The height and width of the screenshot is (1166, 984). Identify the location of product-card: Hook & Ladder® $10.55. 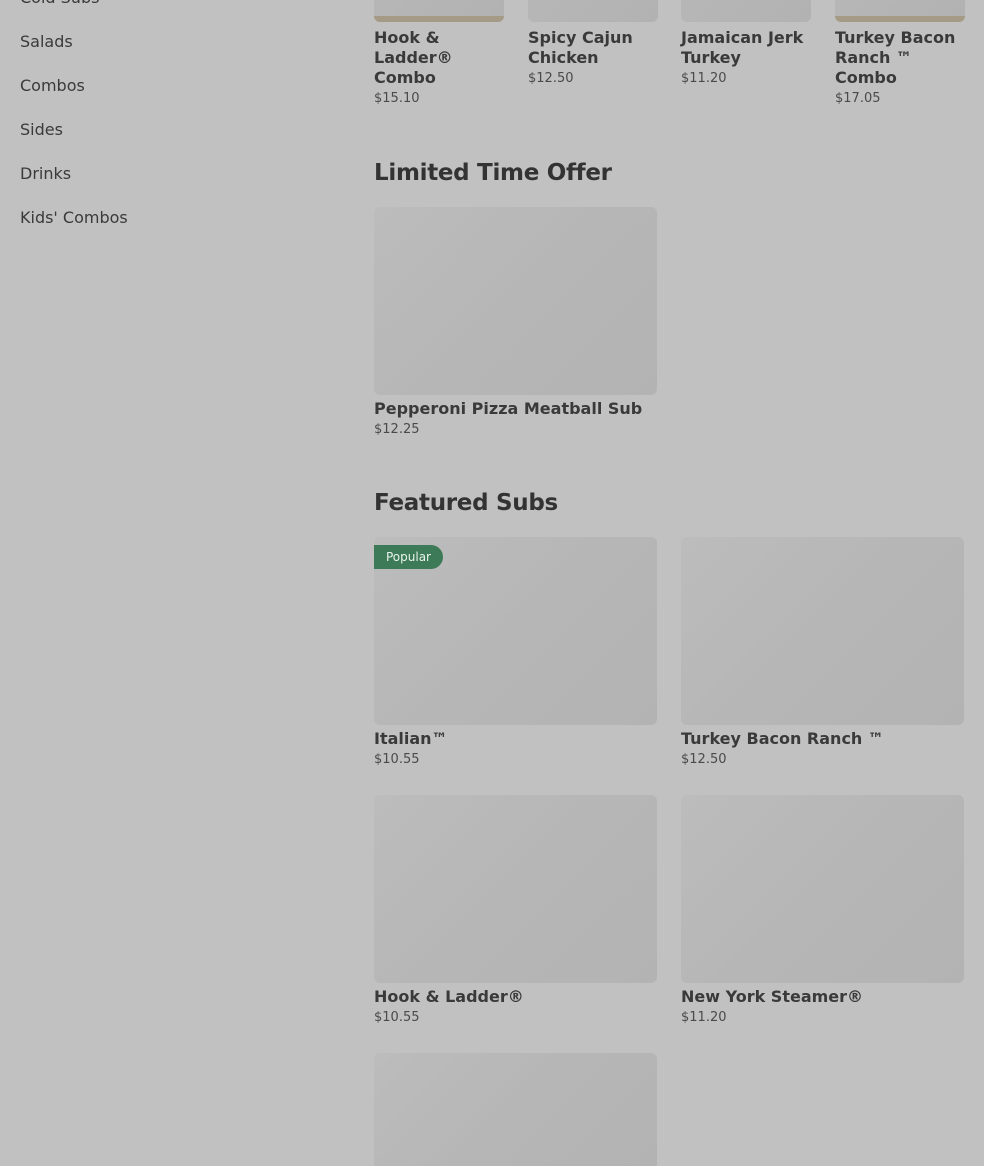
(515, 910).